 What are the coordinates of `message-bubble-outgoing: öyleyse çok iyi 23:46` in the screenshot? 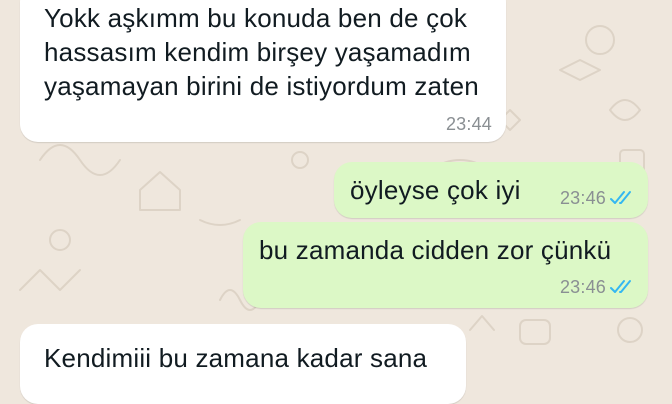 It's located at (491, 190).